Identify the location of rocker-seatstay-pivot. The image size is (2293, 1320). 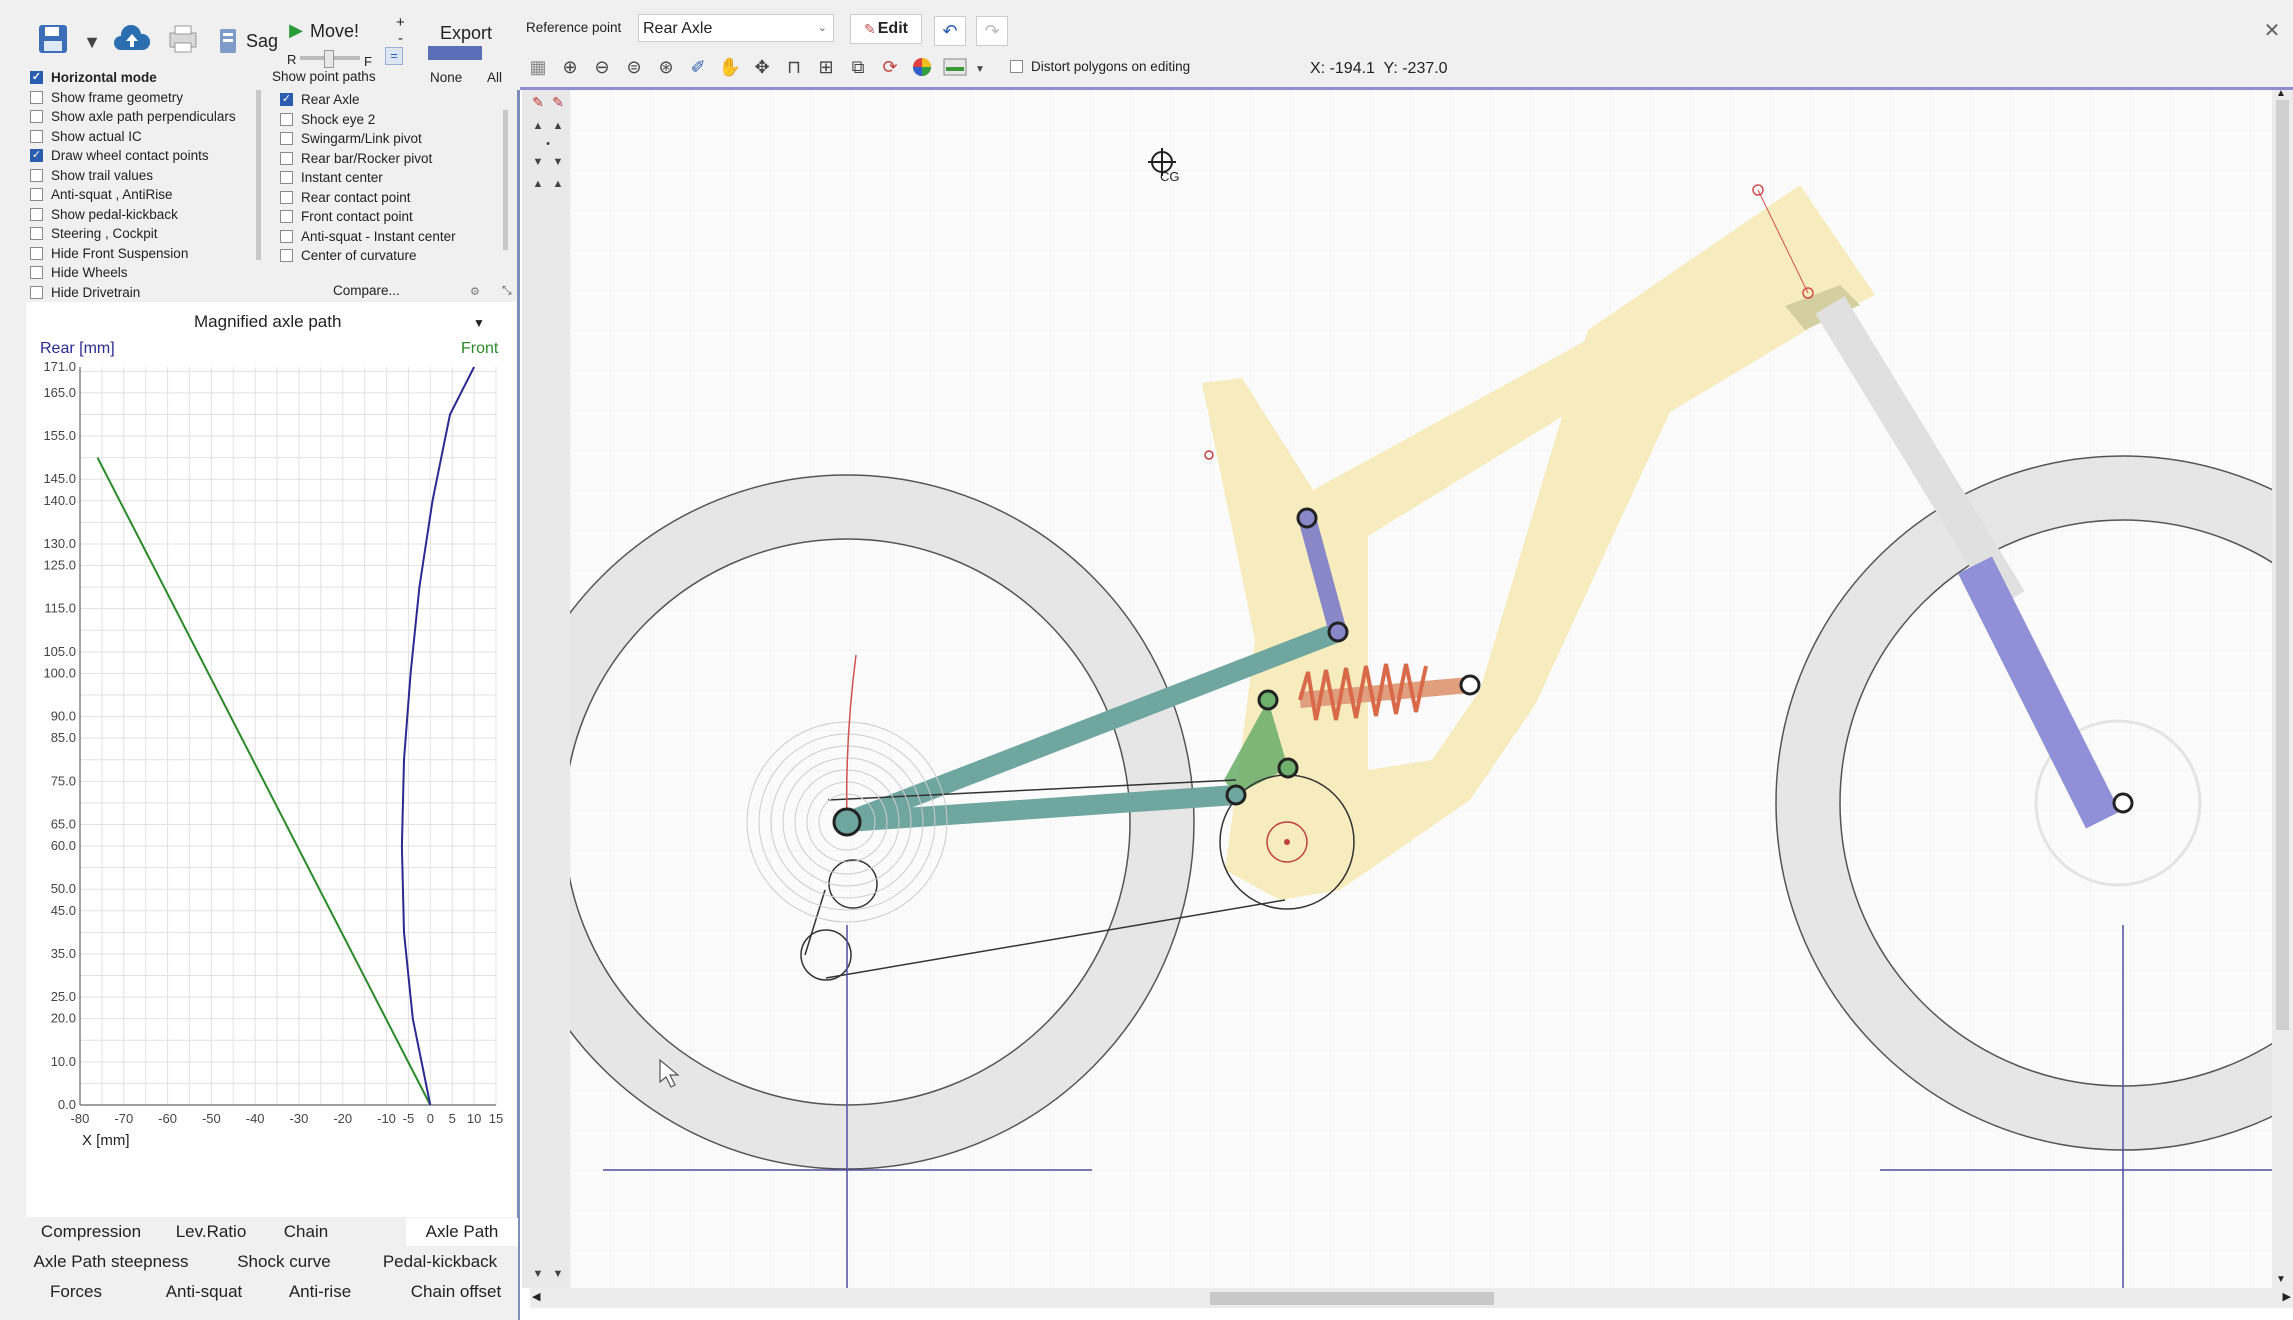
(1338, 632).